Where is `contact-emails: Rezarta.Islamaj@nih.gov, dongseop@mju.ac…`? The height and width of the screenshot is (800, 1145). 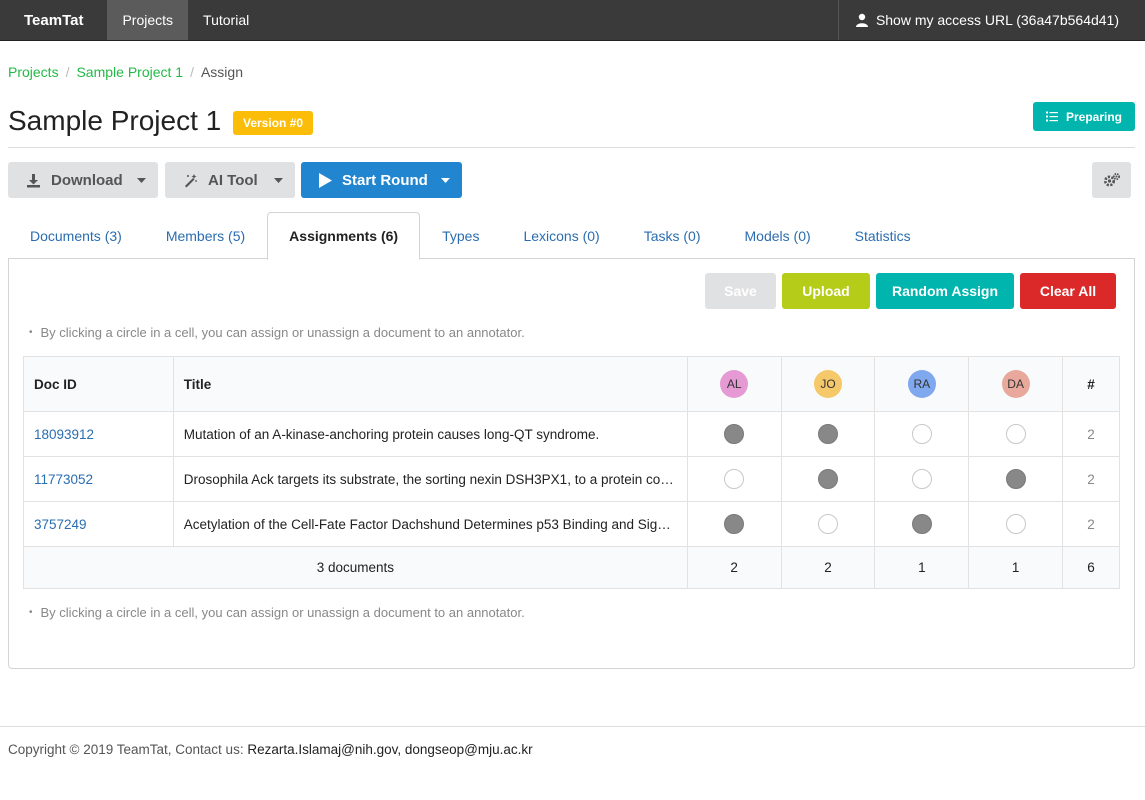
contact-emails: Rezarta.Islamaj@nih.gov, dongseop@mju.ac… is located at coordinates (389, 749).